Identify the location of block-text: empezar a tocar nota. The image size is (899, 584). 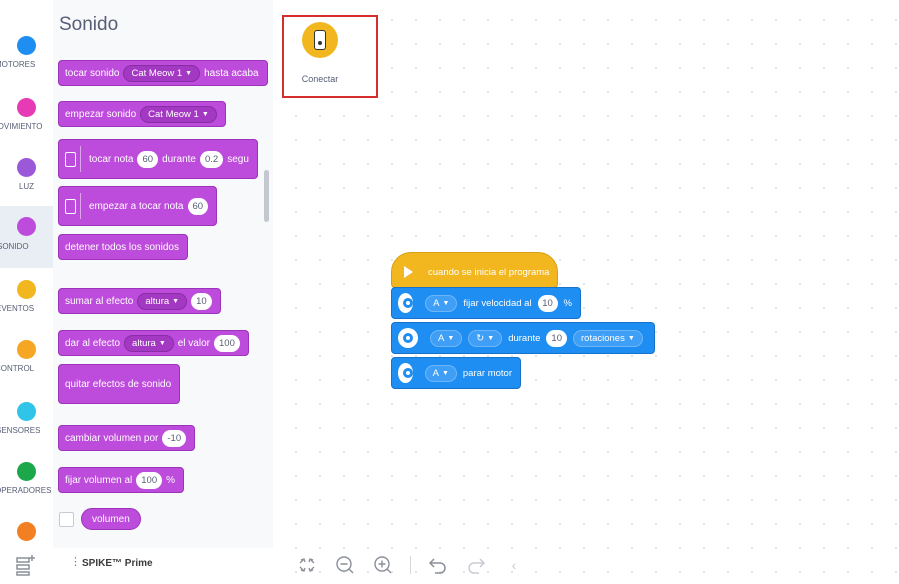
(136, 206).